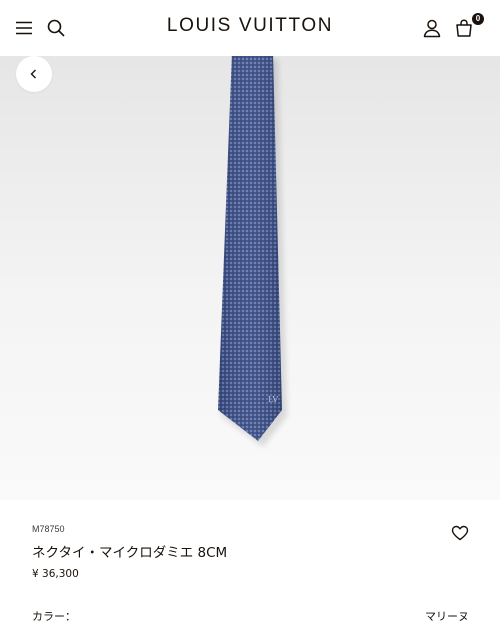  Describe the element at coordinates (273, 399) in the screenshot. I see `svg-text: LV` at that location.